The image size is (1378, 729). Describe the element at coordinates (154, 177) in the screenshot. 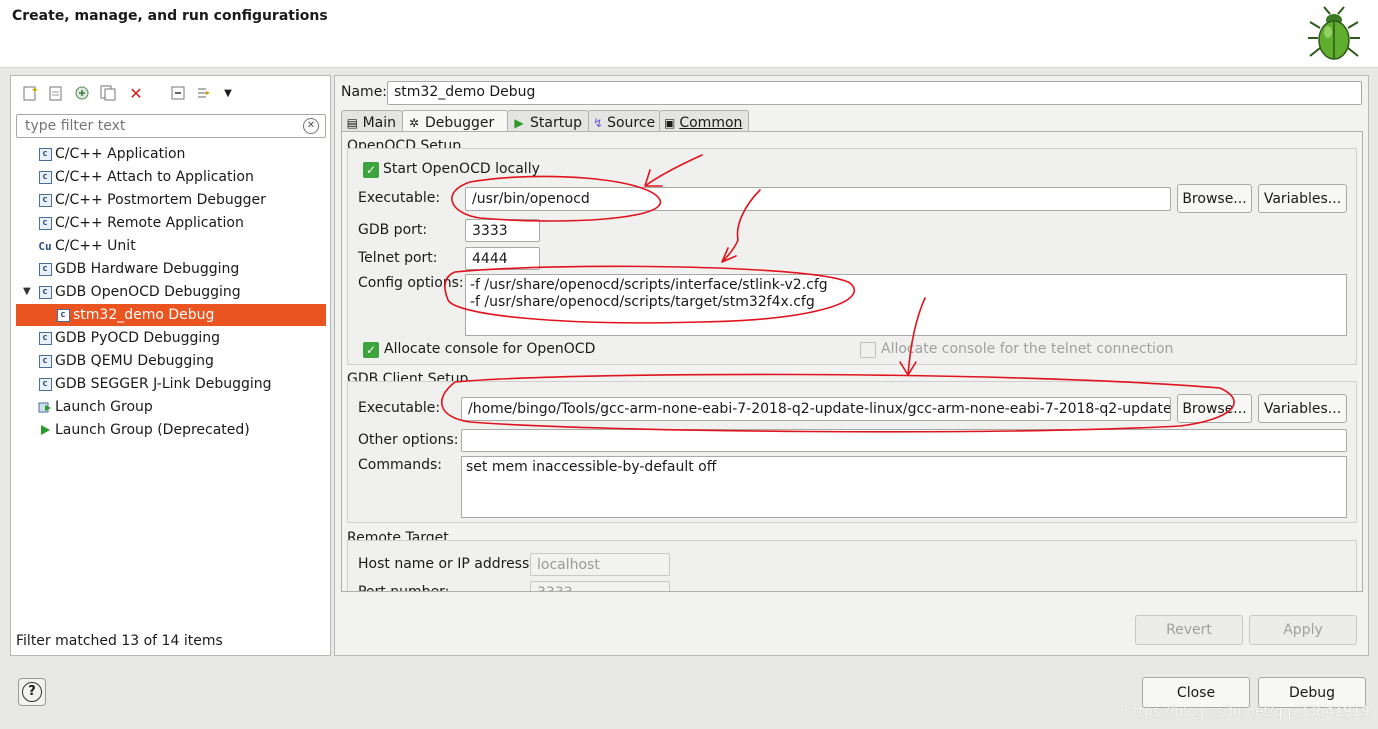

I see `tree-item-label: C/C++ Attach to Application` at that location.